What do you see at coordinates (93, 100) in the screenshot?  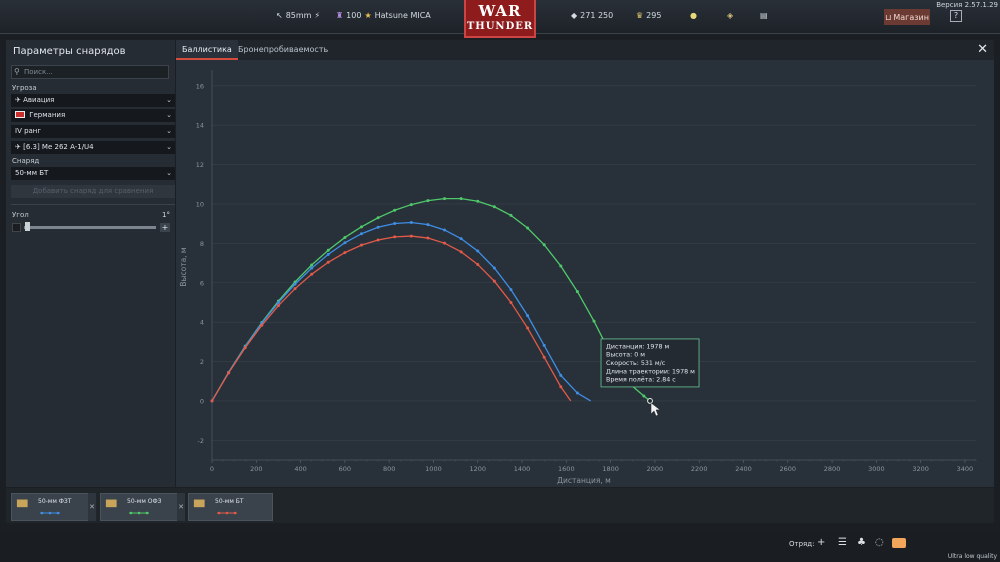 I see `threat-type-dropdown: ✈ Авиация ⌄` at bounding box center [93, 100].